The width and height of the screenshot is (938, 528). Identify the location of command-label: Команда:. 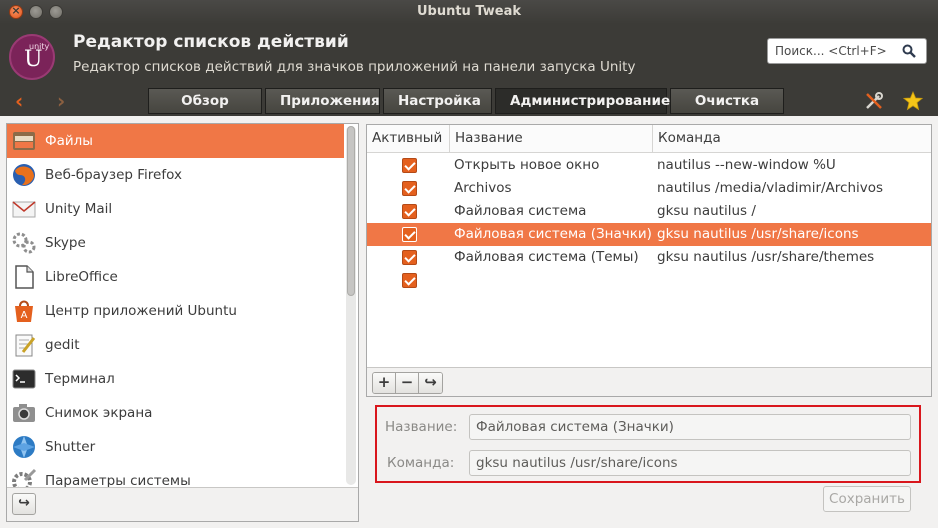
(421, 463).